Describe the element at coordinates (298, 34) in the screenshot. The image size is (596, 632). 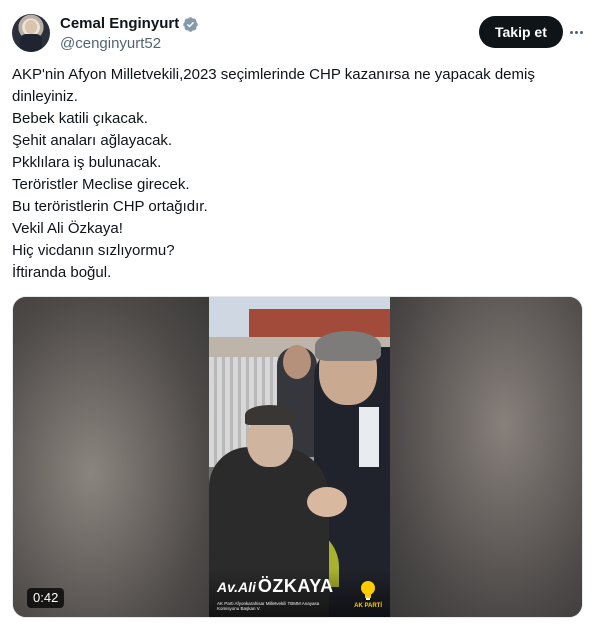
I see `tweet-header: Cemal Enginyurt @cenginyurt52 Takip et` at that location.